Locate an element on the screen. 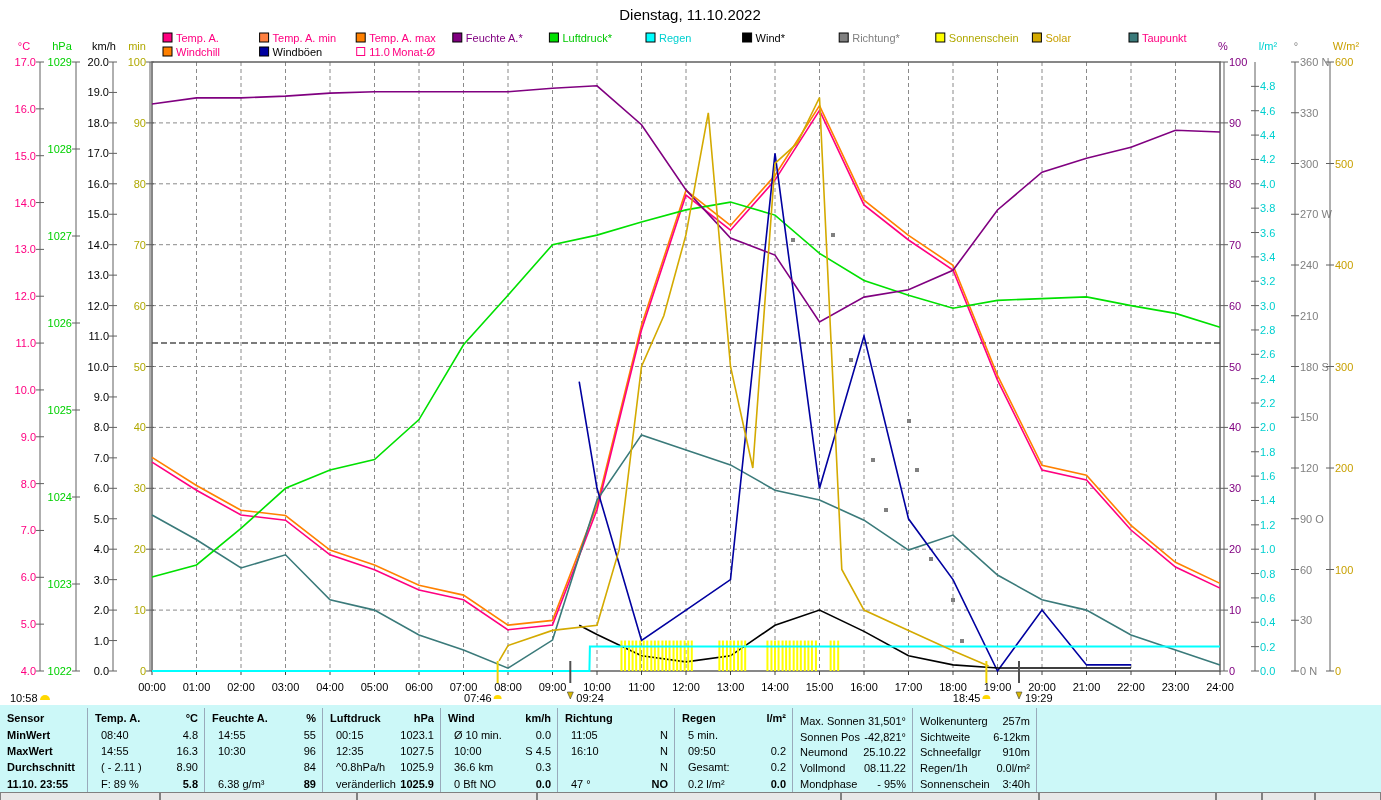 This screenshot has width=1381, height=800. tick-label: 22:00 is located at coordinates (1131, 687).